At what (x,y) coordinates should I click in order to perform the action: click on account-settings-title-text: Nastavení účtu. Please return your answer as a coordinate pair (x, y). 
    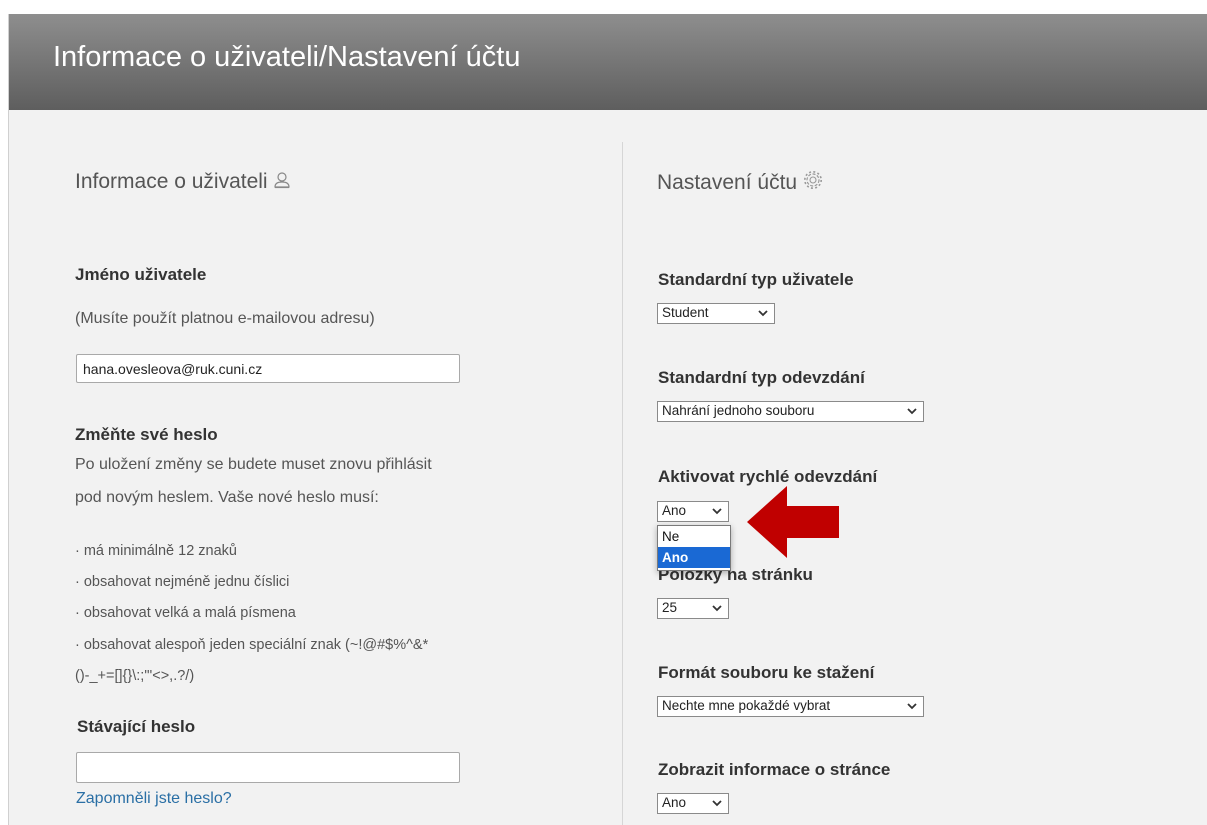
    Looking at the image, I should click on (727, 182).